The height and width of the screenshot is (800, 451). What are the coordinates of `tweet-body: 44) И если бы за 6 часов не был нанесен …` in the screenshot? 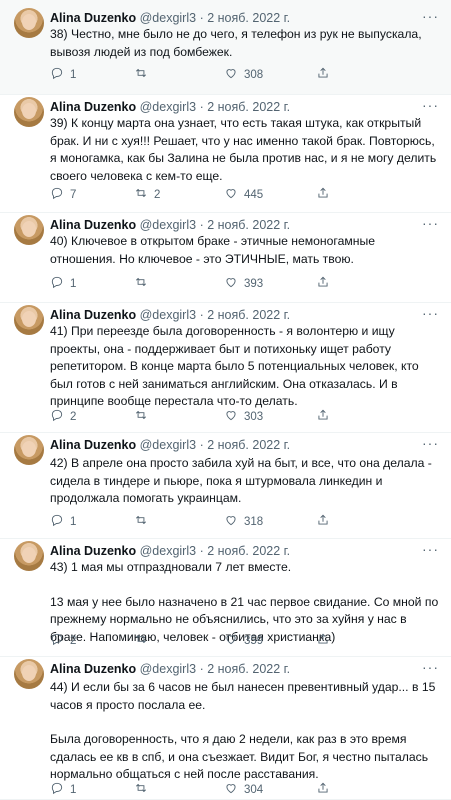 It's located at (244, 731).